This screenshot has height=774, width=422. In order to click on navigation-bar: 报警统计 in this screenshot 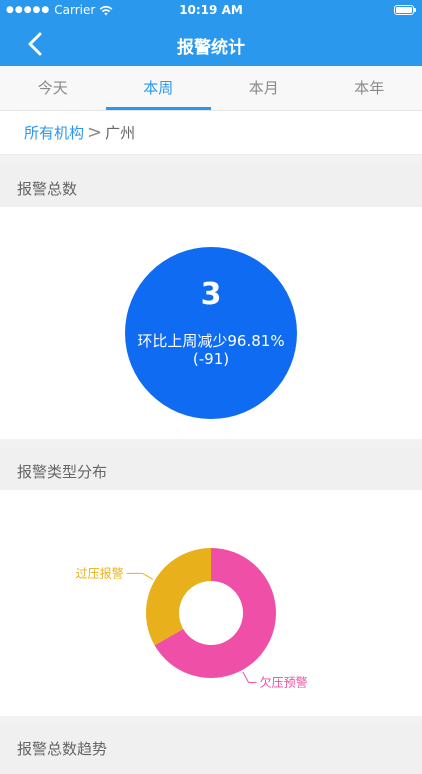, I will do `click(211, 44)`.